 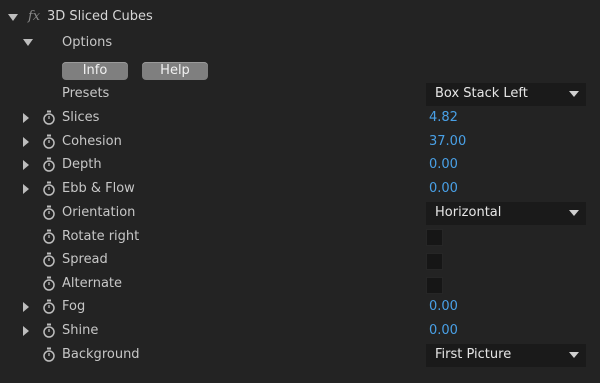 What do you see at coordinates (300, 260) in the screenshot?
I see `property-row-spread: Spread` at bounding box center [300, 260].